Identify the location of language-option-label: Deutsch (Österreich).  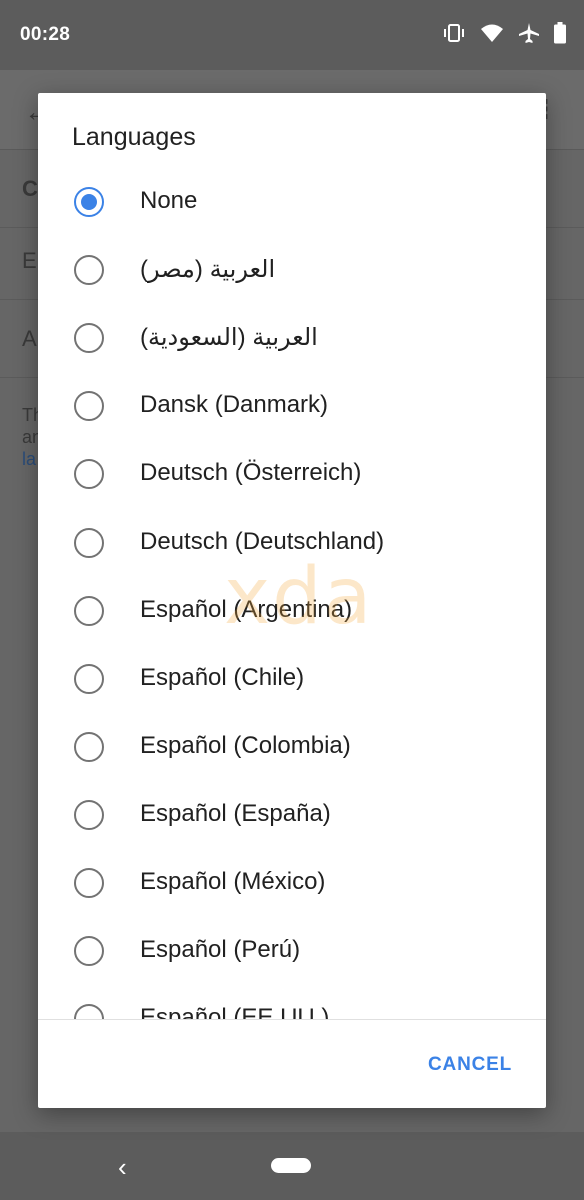
(251, 473).